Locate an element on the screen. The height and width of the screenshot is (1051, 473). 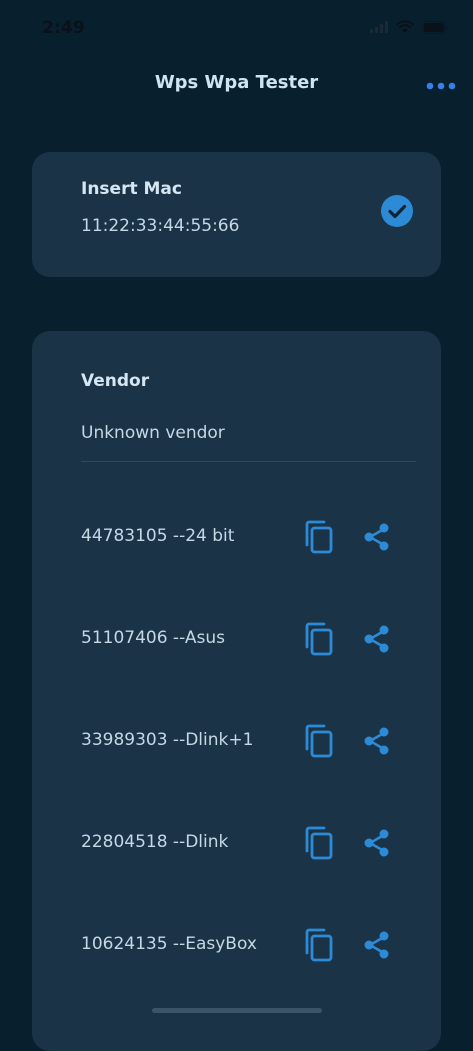
pin-text: 44783105 --24 bit is located at coordinates (158, 536).